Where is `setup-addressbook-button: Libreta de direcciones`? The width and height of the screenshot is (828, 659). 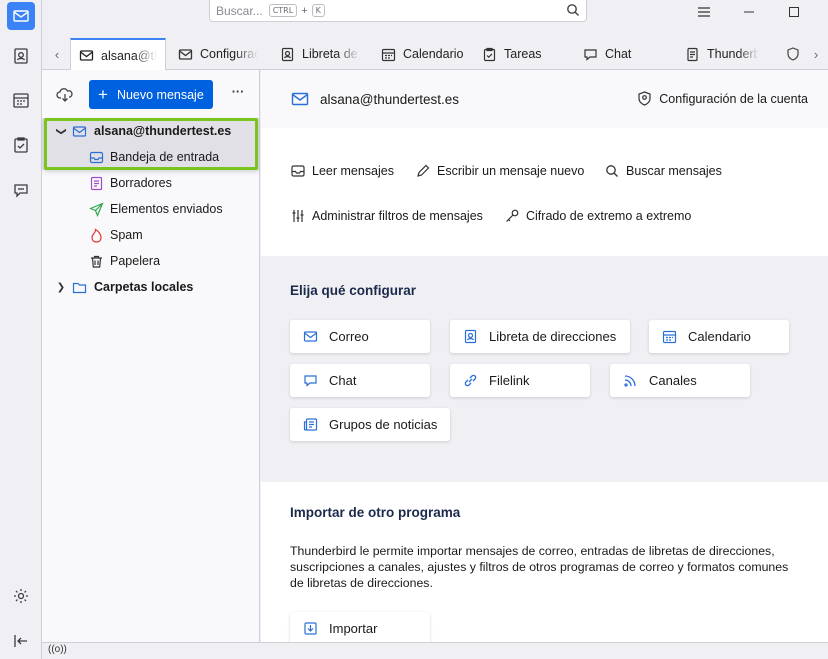 setup-addressbook-button: Libreta de direcciones is located at coordinates (540, 336).